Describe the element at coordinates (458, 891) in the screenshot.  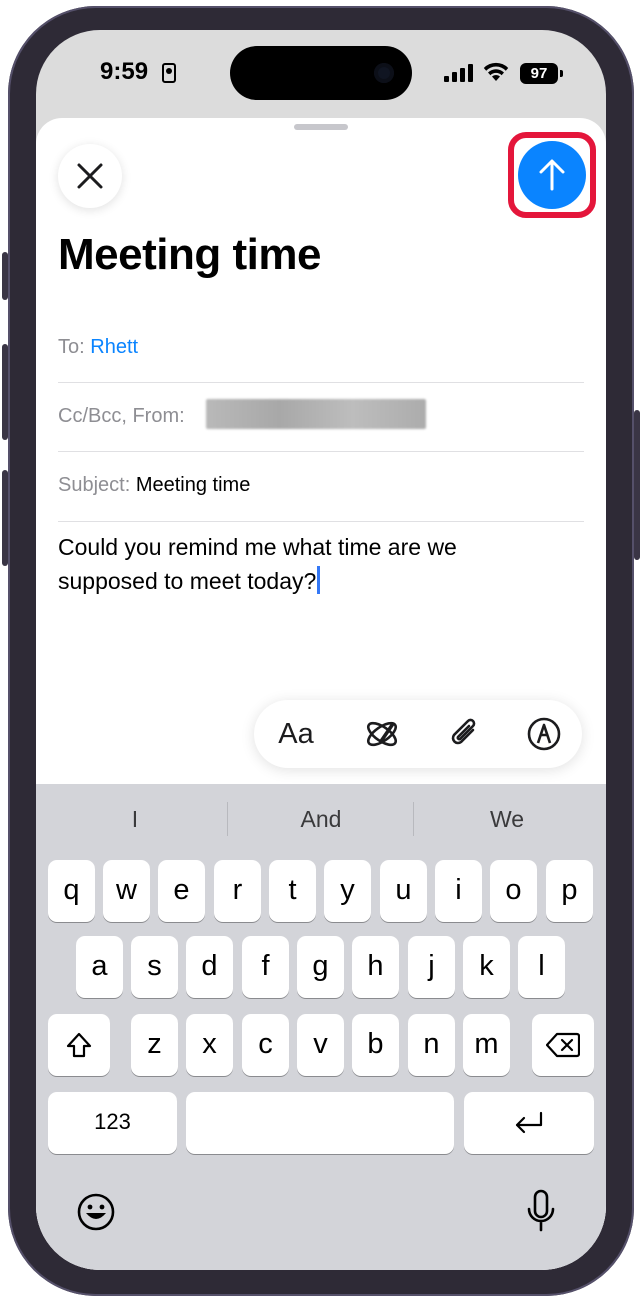
I see `key-i: i` at that location.